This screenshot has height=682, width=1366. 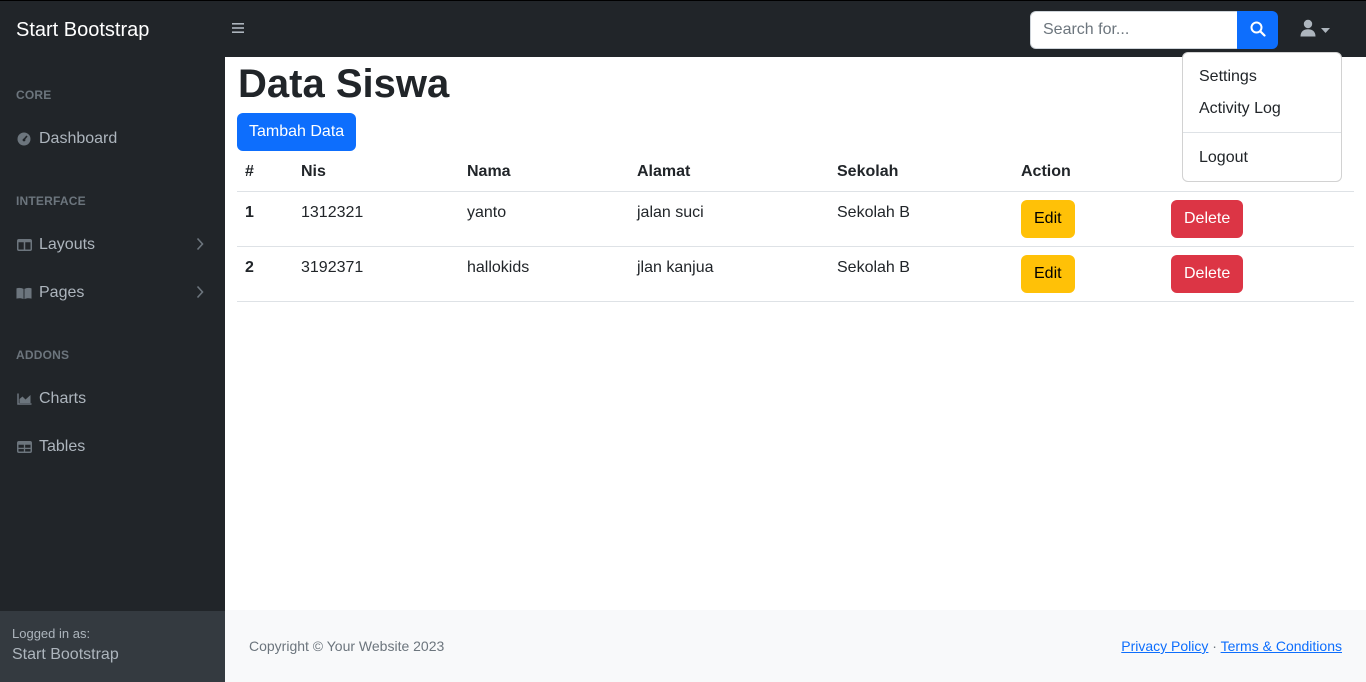 I want to click on search-icon, so click(x=1258, y=30).